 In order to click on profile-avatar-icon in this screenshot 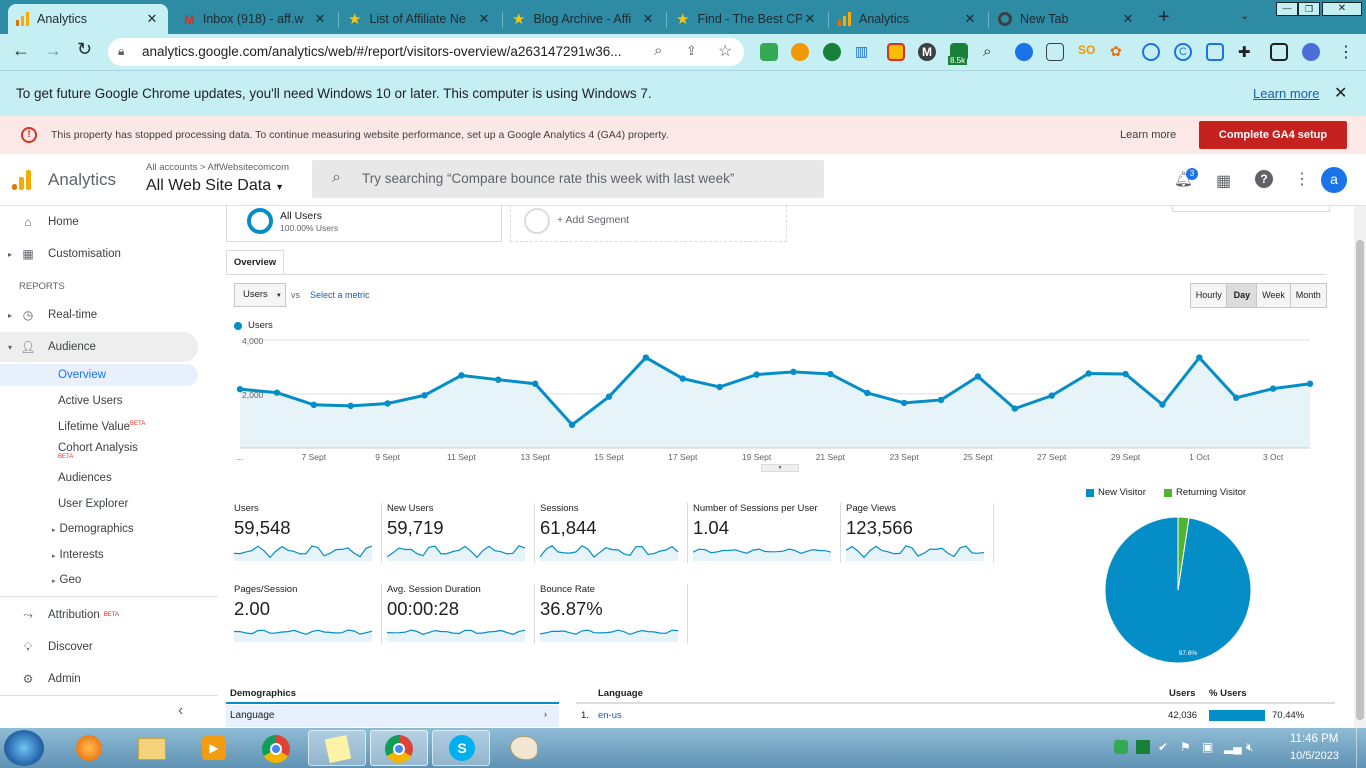, I will do `click(1311, 52)`.